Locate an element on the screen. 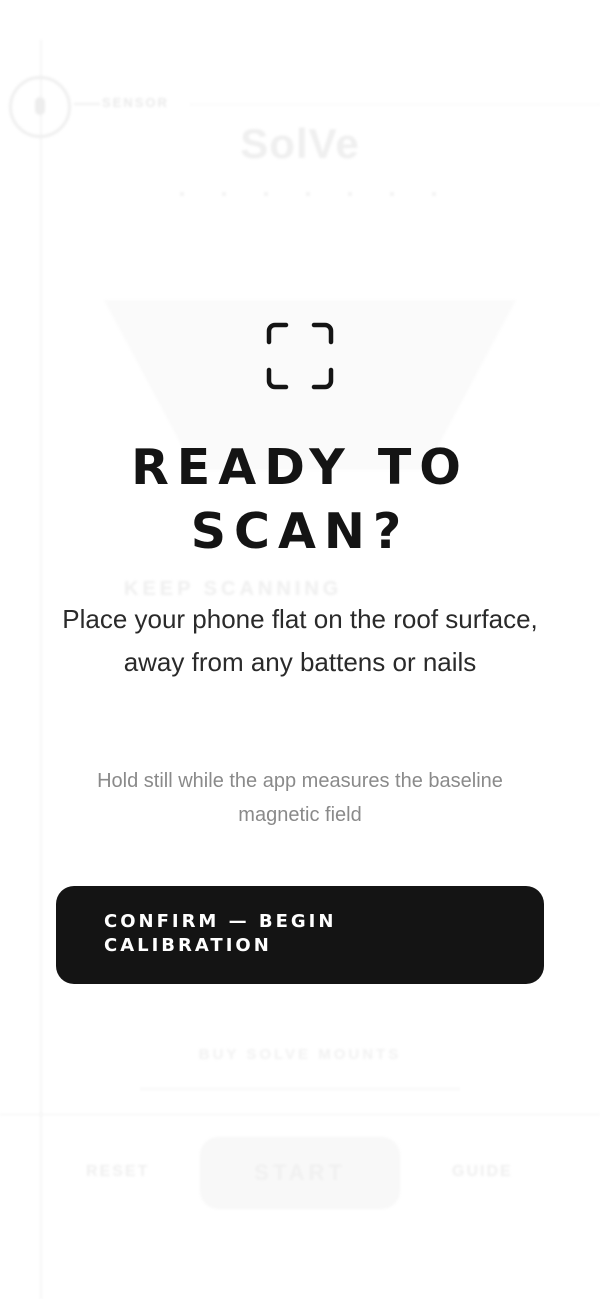  confirm-button-label-line2: CALIBRATION is located at coordinates (188, 945).